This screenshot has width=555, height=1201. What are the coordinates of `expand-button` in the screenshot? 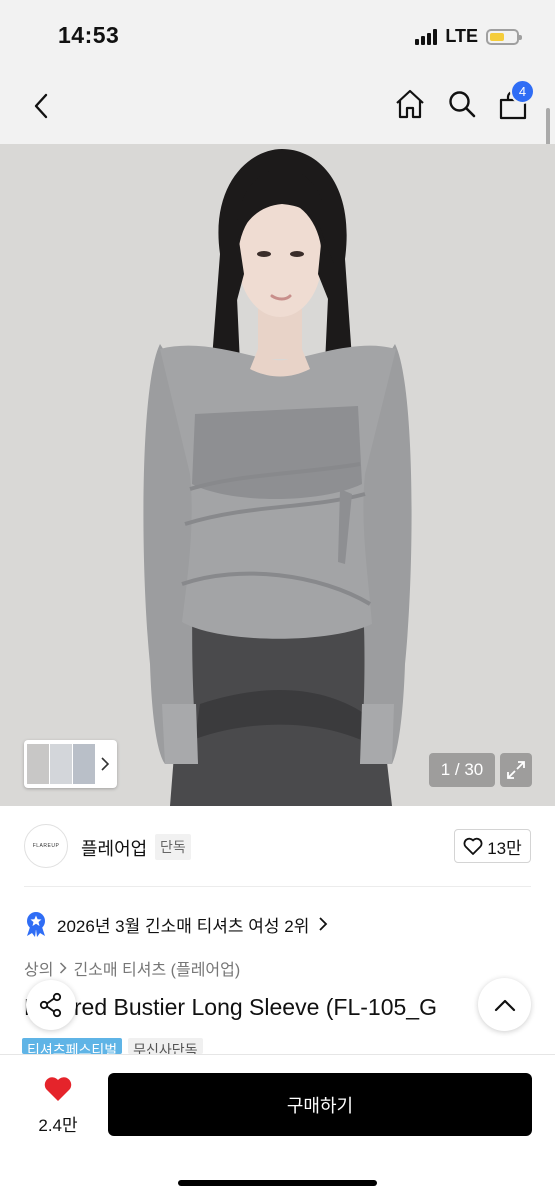 It's located at (516, 770).